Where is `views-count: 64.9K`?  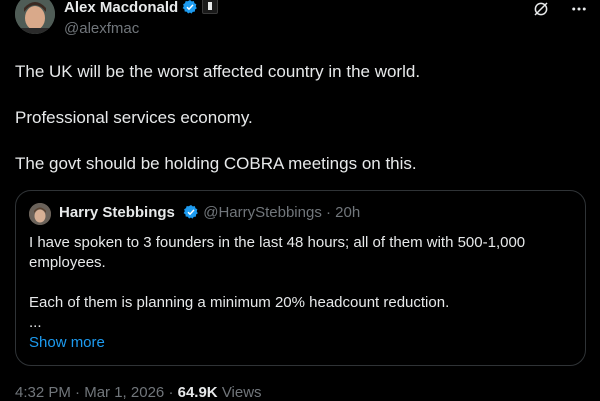
views-count: 64.9K is located at coordinates (197, 392).